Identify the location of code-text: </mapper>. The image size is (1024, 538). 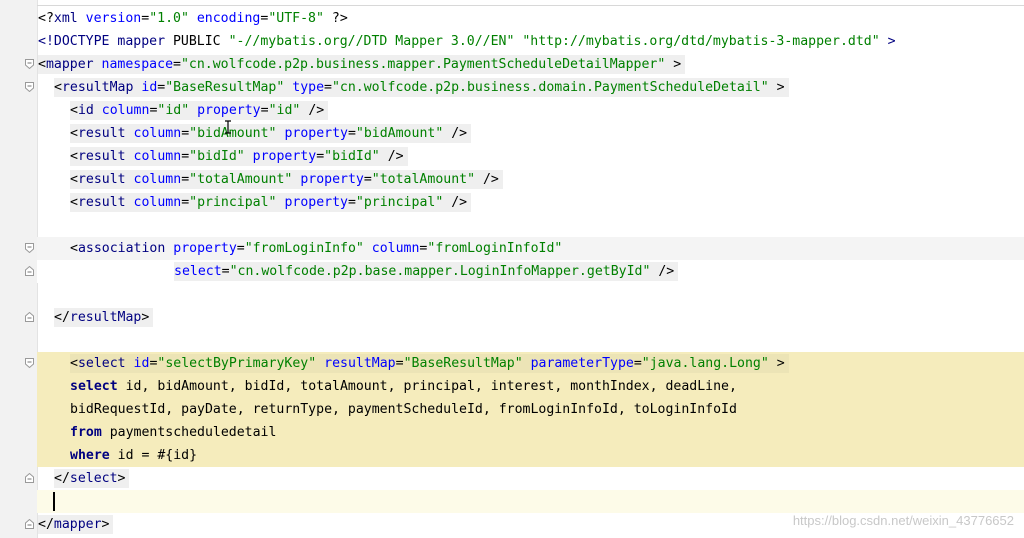
(76, 524).